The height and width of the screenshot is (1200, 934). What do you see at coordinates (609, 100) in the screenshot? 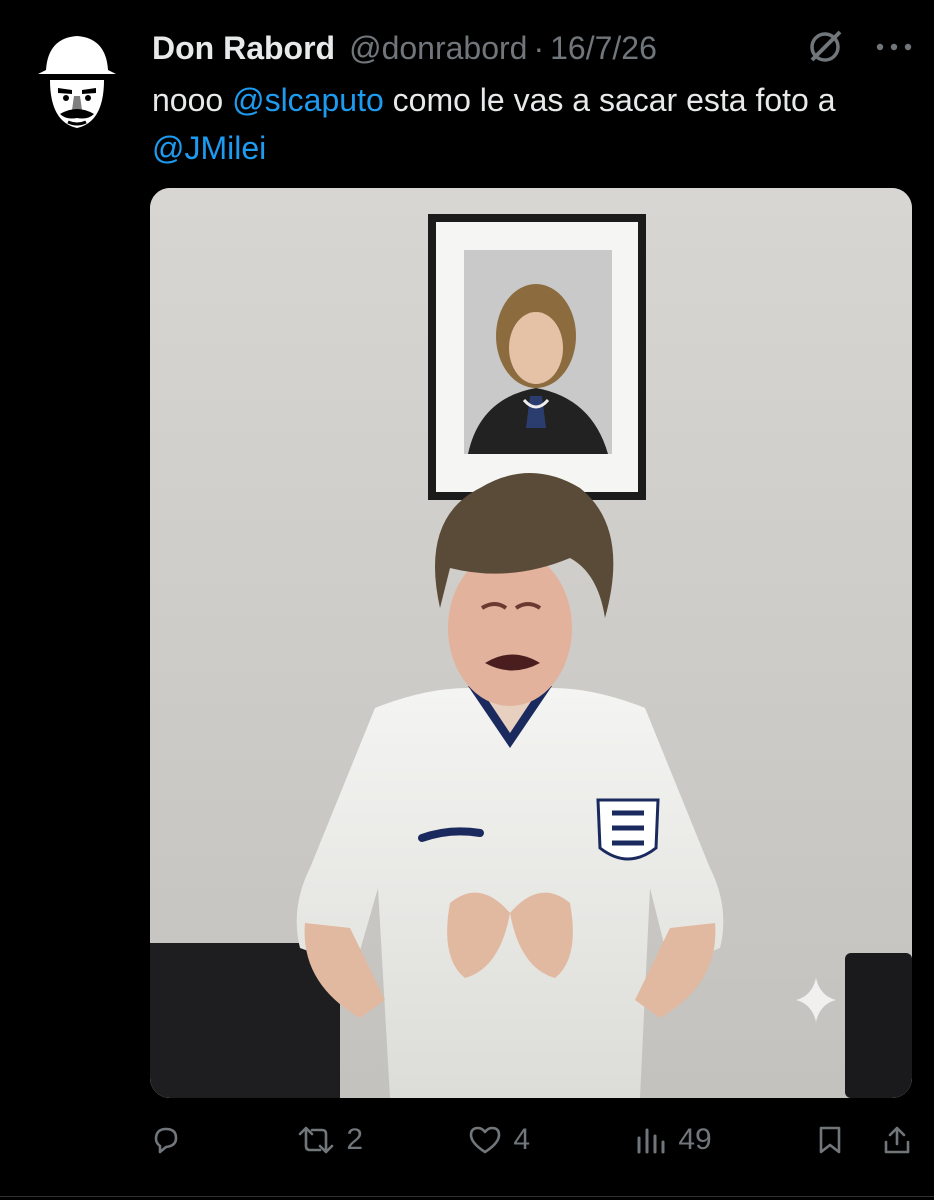
I see `text-part: como le vas a sacar esta foto a` at bounding box center [609, 100].